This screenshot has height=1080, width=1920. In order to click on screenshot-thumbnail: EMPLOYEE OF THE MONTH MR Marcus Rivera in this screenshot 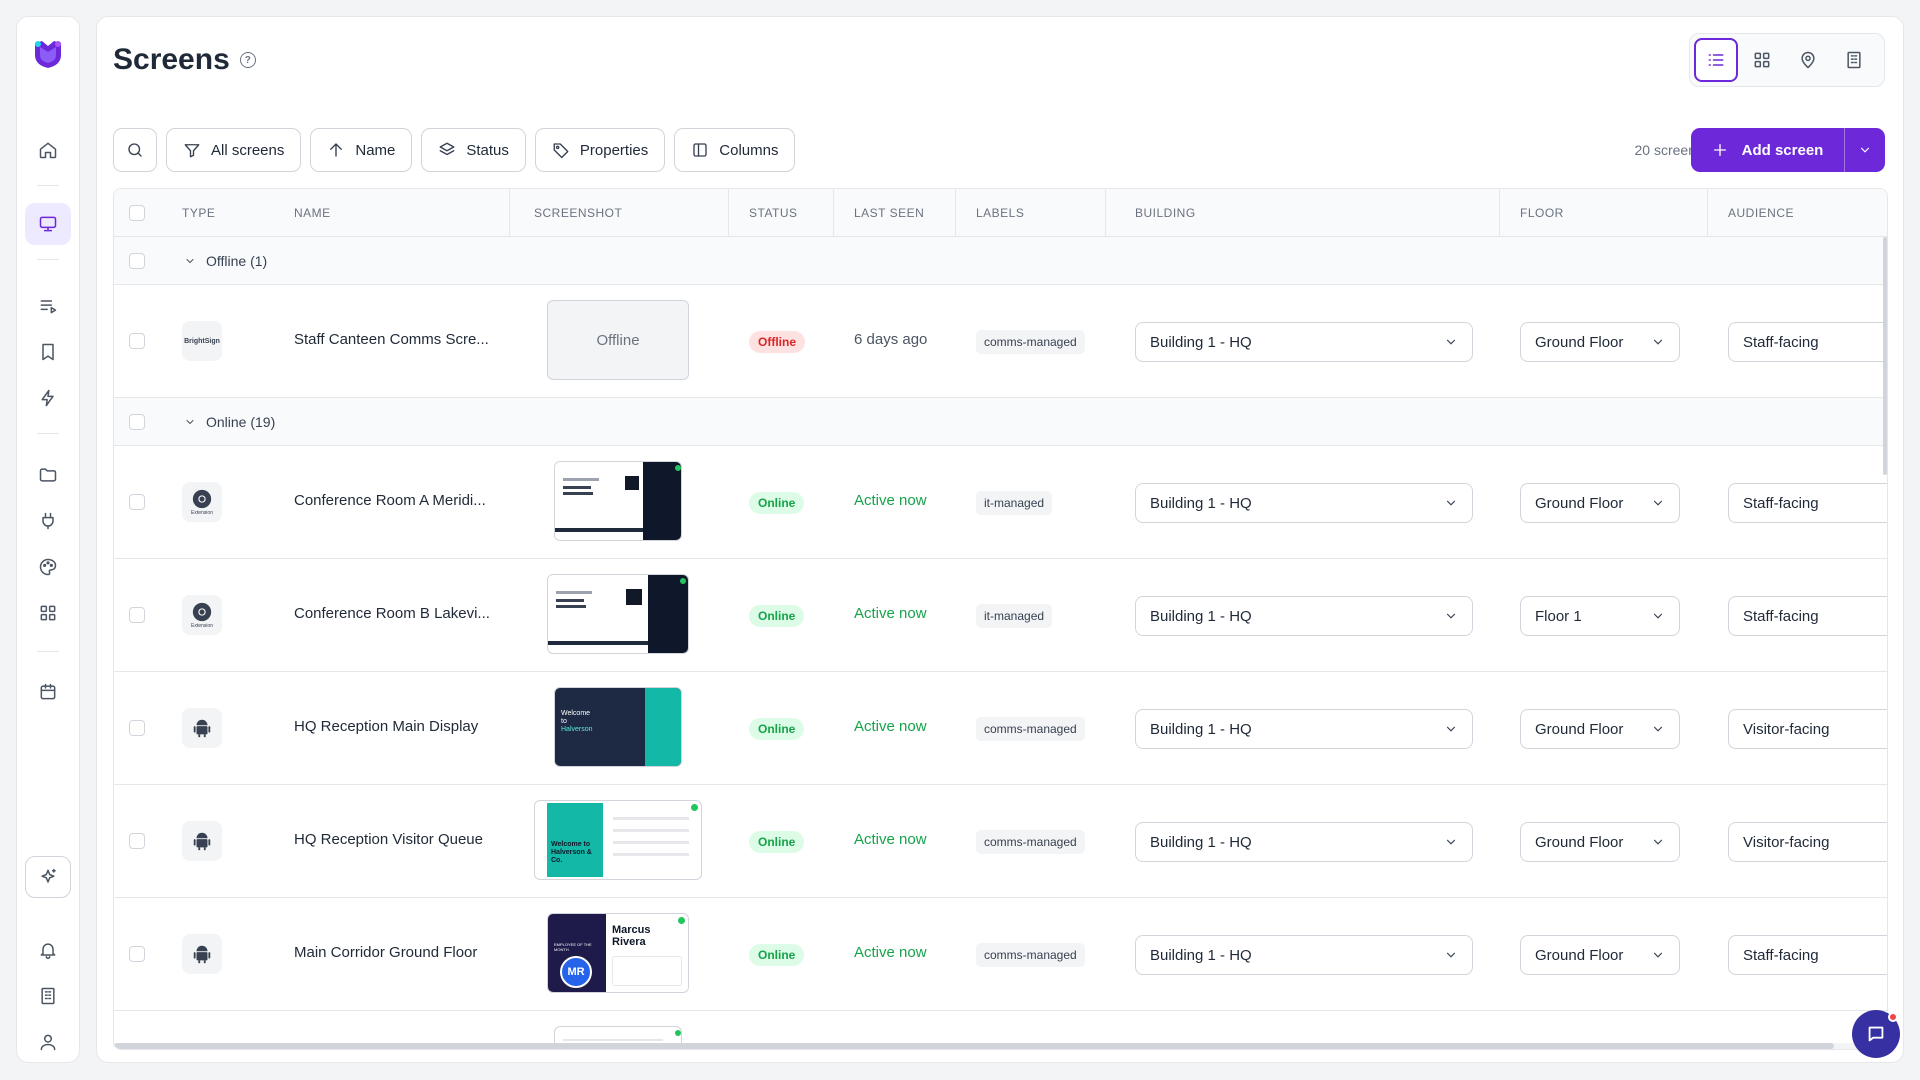, I will do `click(618, 953)`.